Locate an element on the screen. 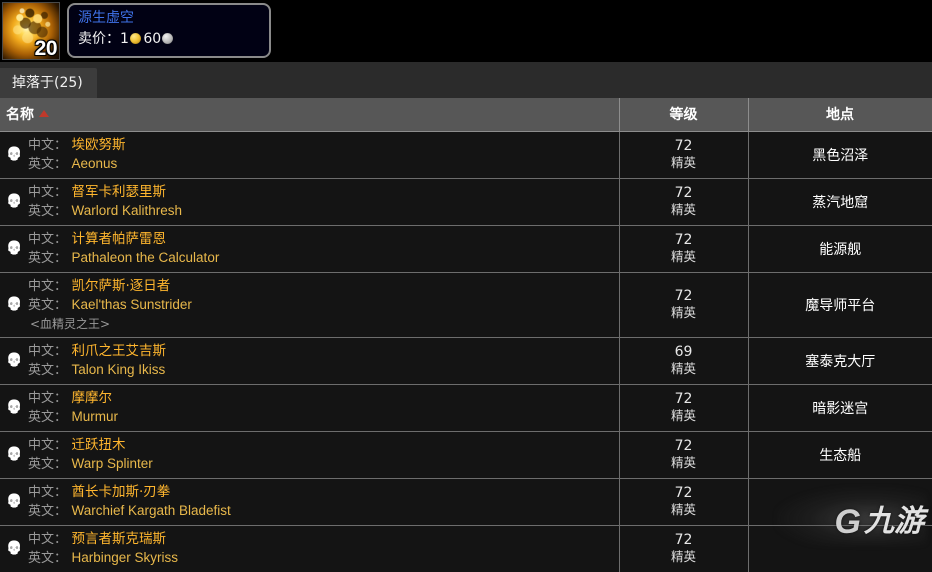  npc-name-cn: 利爪之王艾吉斯 is located at coordinates (118, 351).